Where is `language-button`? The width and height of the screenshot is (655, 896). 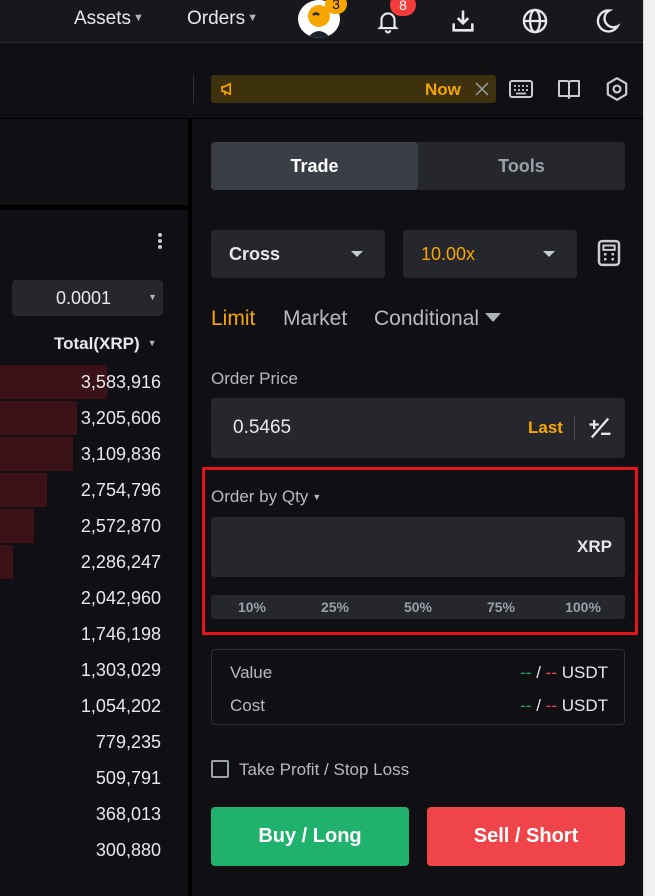 language-button is located at coordinates (535, 21).